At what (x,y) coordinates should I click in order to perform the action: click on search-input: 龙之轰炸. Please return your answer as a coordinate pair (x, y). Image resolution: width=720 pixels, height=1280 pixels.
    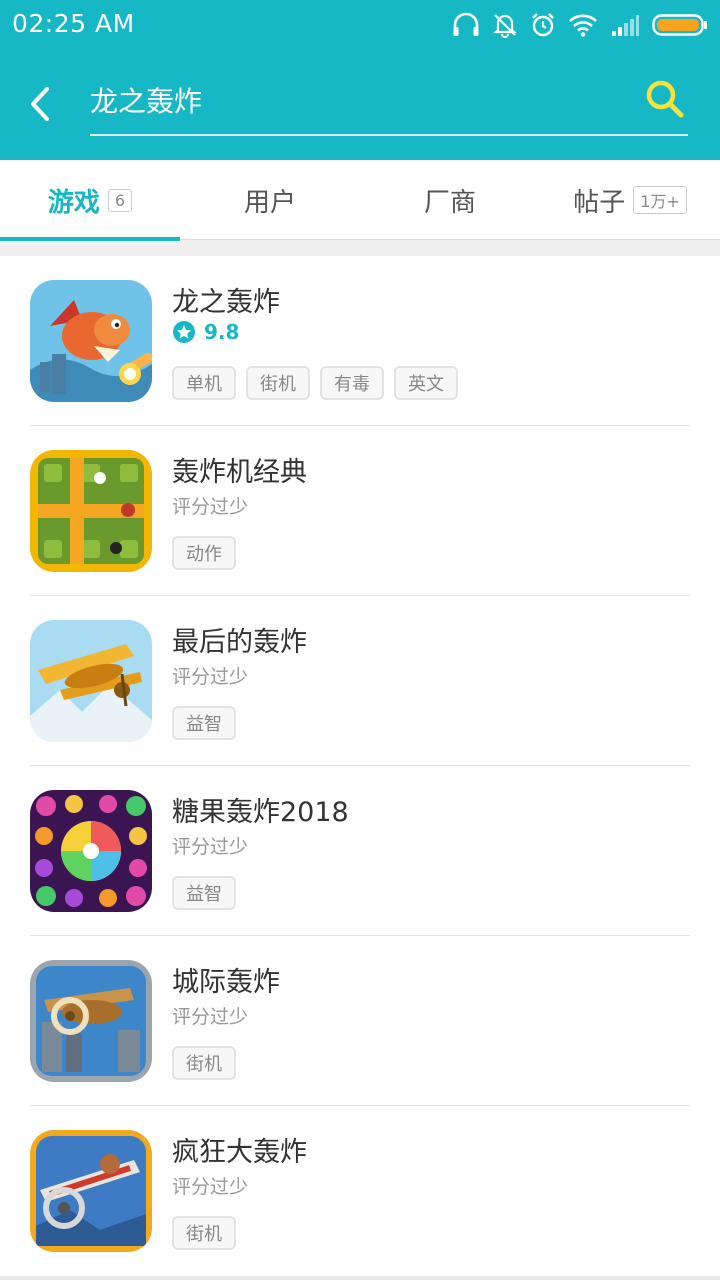
    Looking at the image, I should click on (389, 105).